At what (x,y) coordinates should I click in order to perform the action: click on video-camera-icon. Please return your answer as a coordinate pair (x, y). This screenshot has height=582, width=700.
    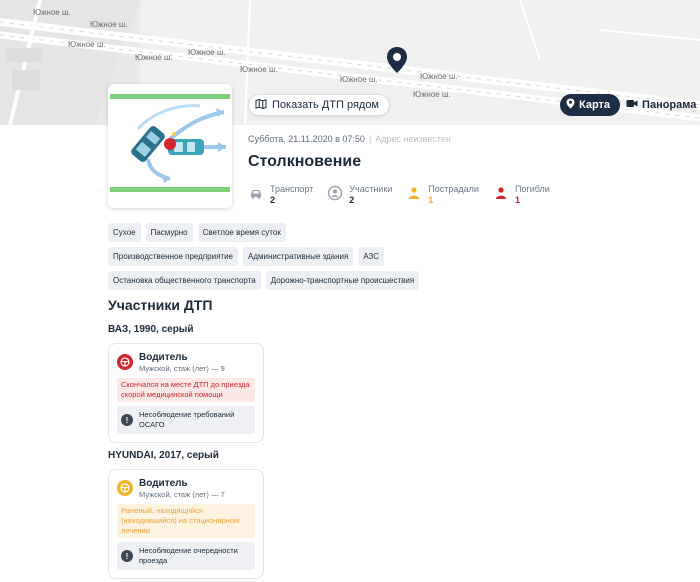
    Looking at the image, I should click on (632, 105).